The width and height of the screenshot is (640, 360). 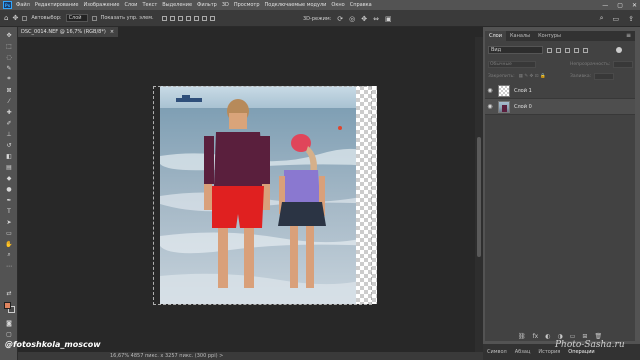 What do you see at coordinates (628, 35) in the screenshot?
I see `panel-menu-icon: ≡` at bounding box center [628, 35].